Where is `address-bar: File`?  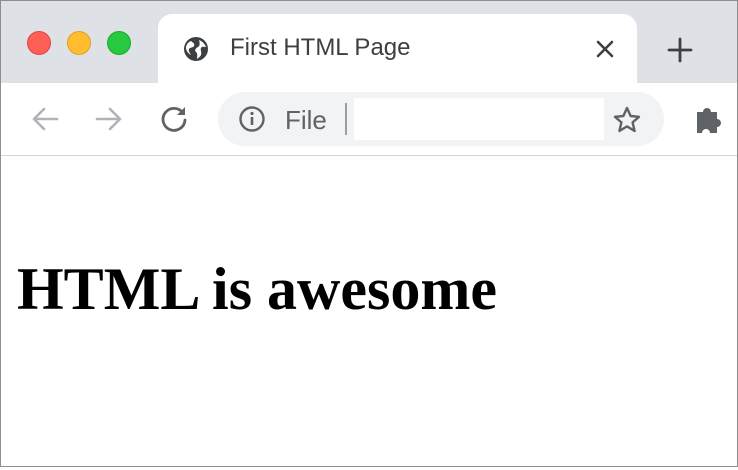 address-bar: File is located at coordinates (441, 119).